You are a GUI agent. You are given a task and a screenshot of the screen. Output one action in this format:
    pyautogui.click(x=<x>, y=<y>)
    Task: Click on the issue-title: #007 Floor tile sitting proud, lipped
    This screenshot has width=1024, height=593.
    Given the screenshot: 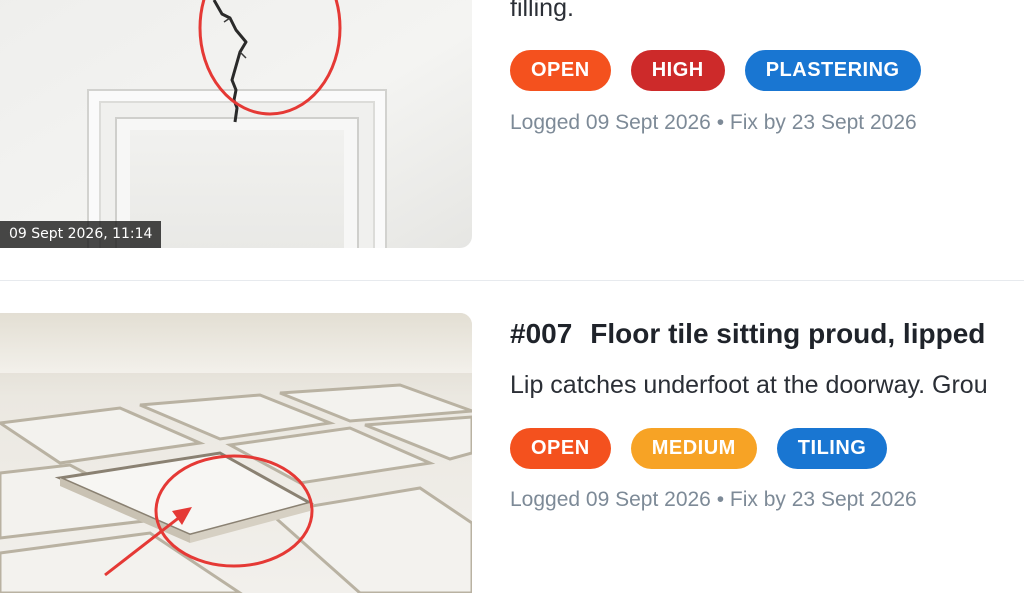 What is the action you would take?
    pyautogui.click(x=747, y=334)
    